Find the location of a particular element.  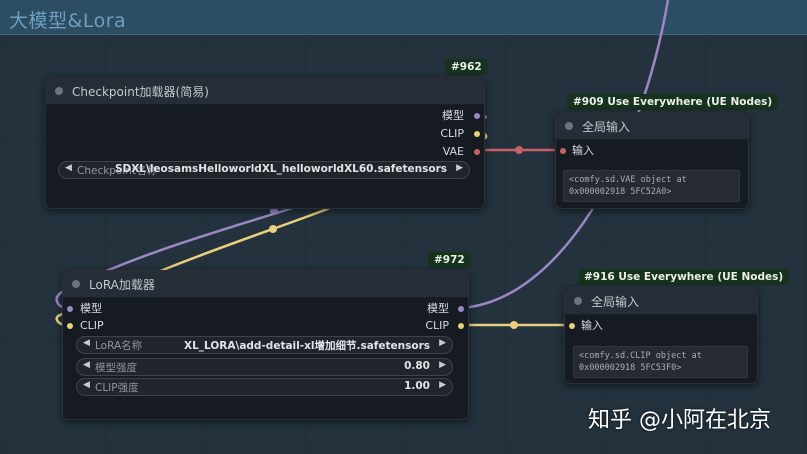

lora-name-label: LoRA名称 is located at coordinates (119, 346).